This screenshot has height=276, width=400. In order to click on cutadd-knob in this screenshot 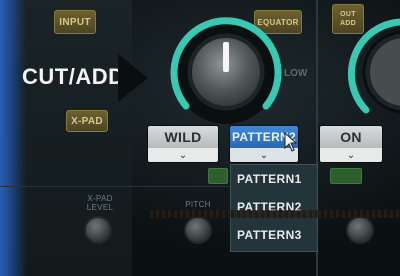, I will do `click(226, 70)`.